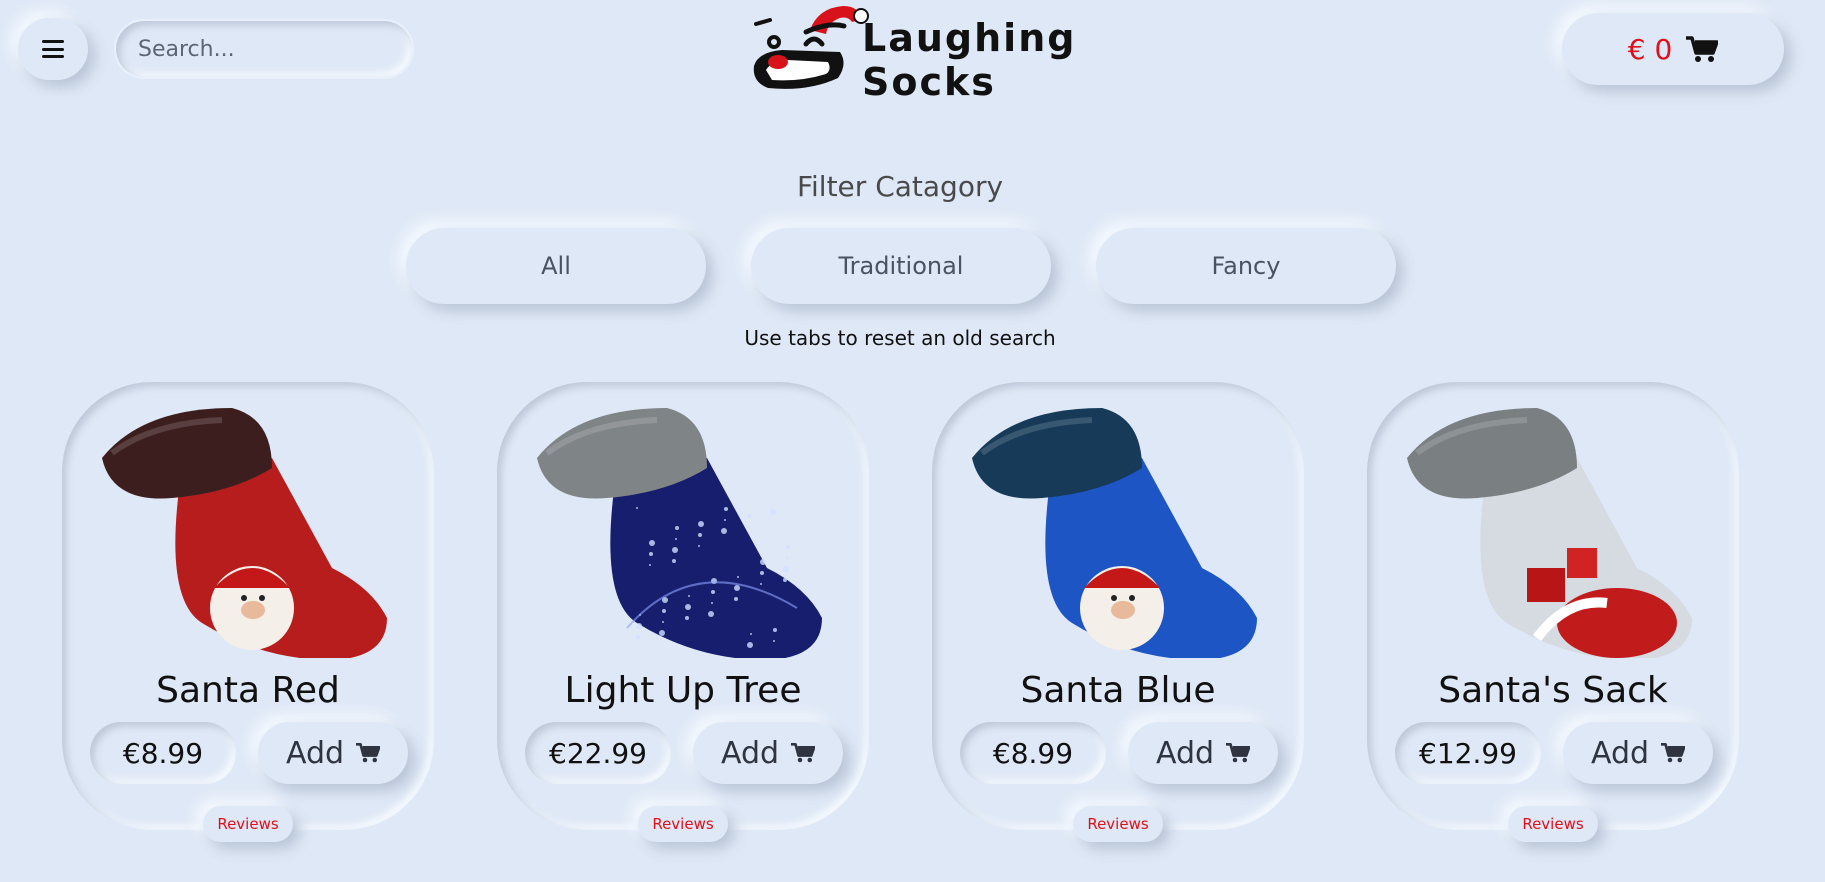 The width and height of the screenshot is (1825, 882). What do you see at coordinates (1650, 49) in the screenshot?
I see `cart-total: € 0` at bounding box center [1650, 49].